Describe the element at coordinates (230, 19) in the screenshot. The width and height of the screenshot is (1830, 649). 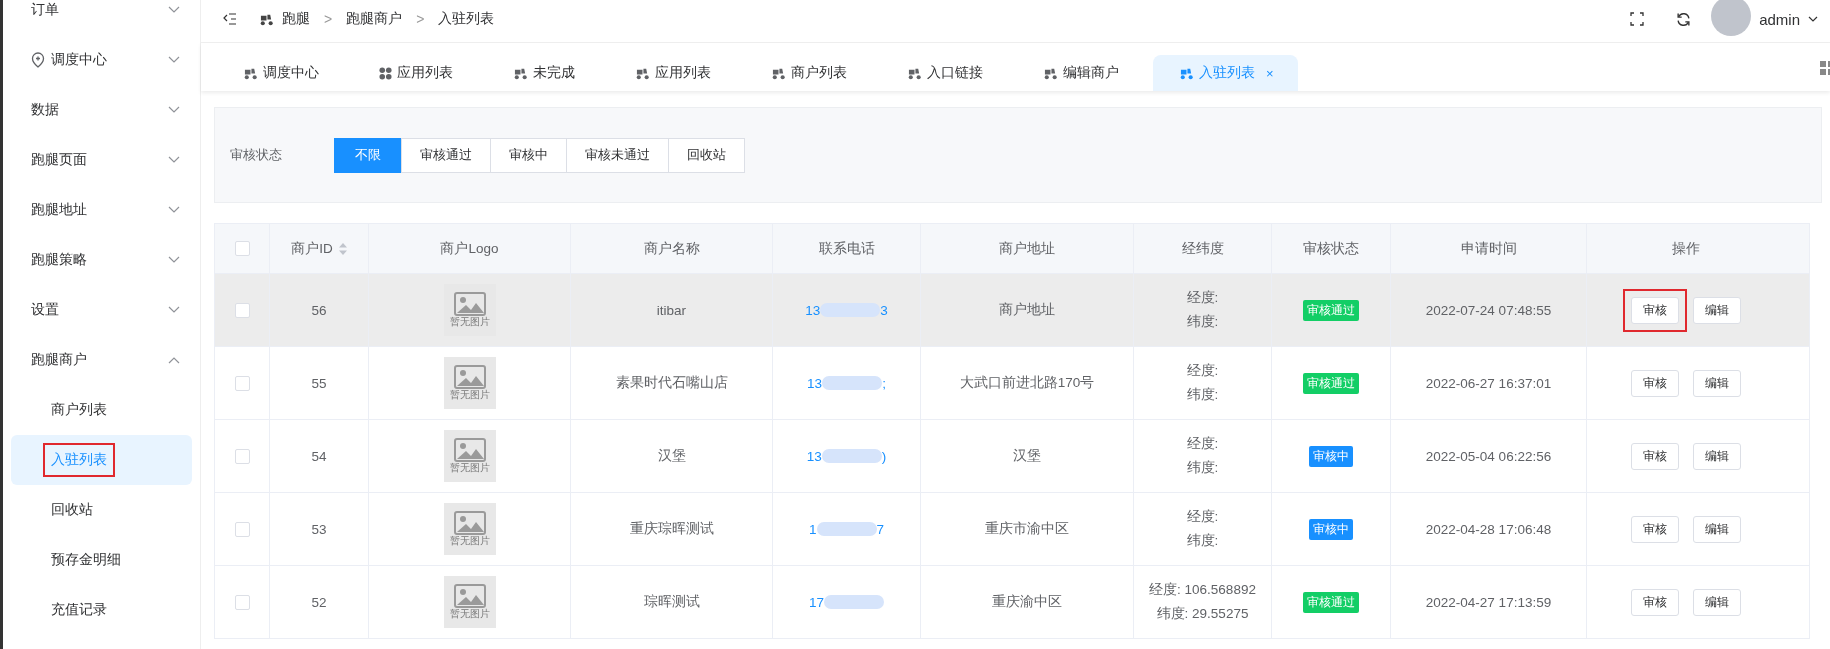
I see `menu-collapse-icon` at that location.